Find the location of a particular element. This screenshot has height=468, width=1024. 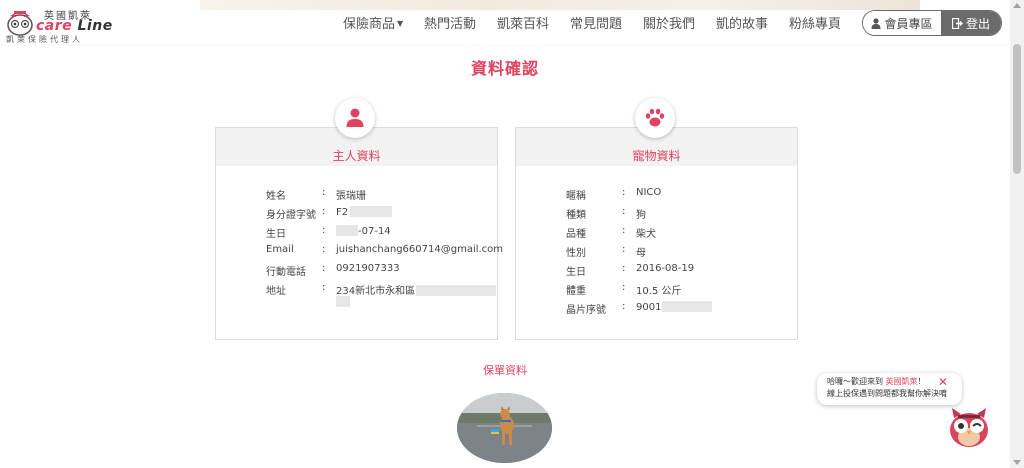

nav-faq: 常見問題 is located at coordinates (596, 22).